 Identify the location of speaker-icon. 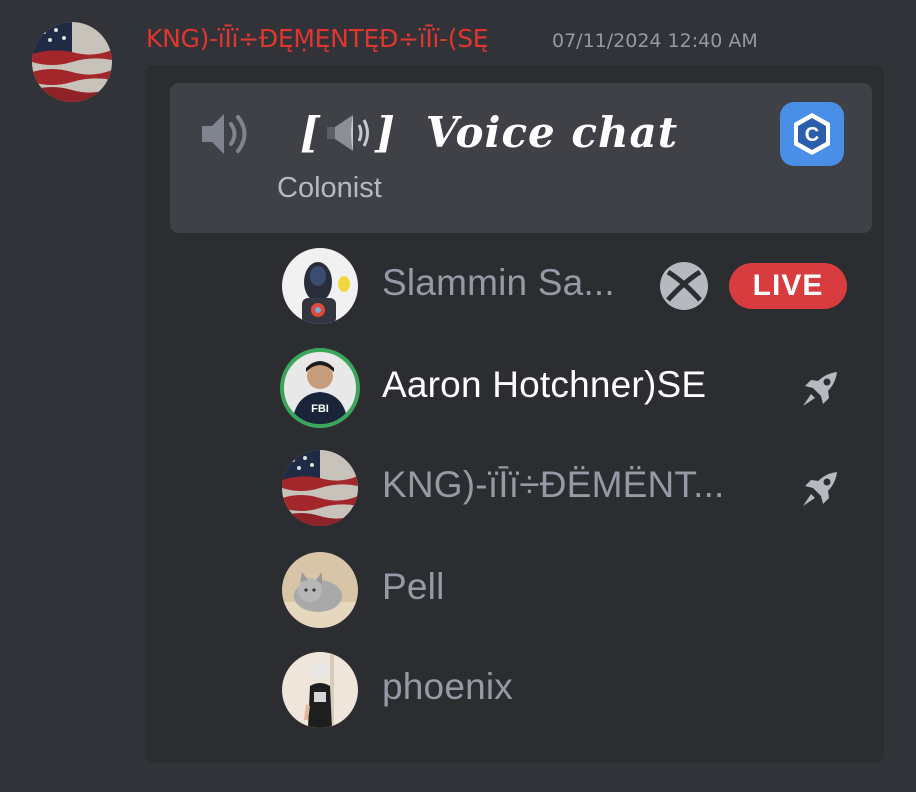
(226, 134).